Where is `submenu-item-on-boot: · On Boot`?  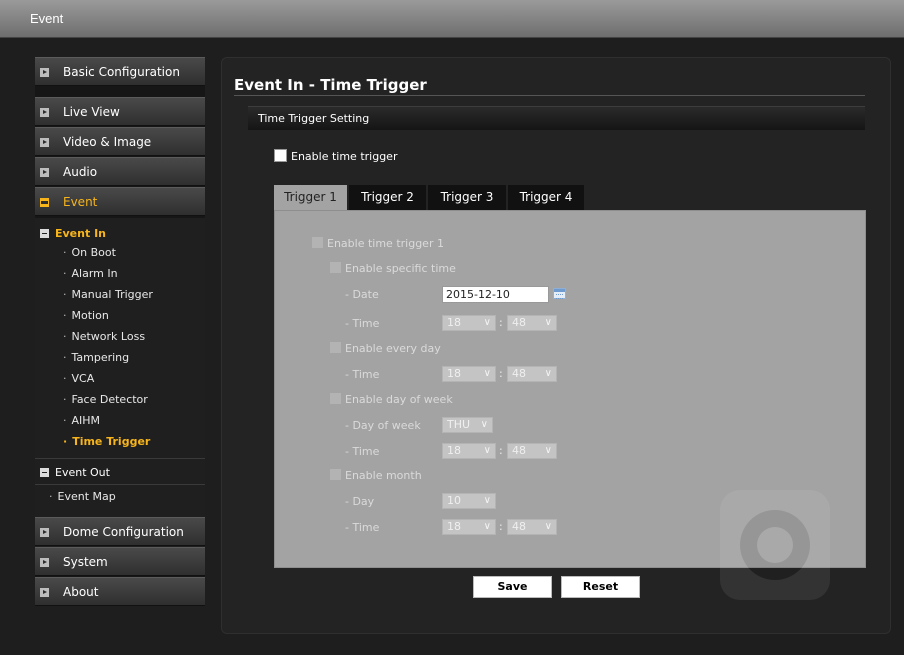 submenu-item-on-boot: · On Boot is located at coordinates (89, 252).